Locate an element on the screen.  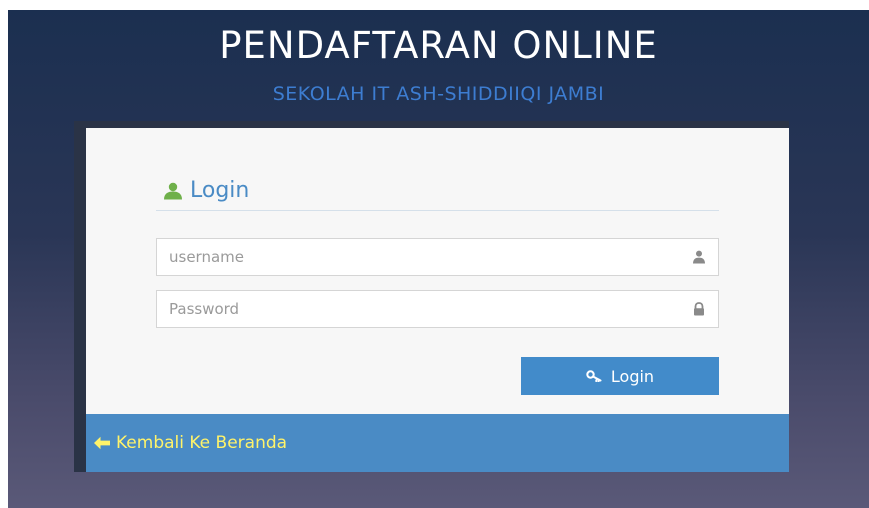
arrow-left-icon is located at coordinates (102, 443).